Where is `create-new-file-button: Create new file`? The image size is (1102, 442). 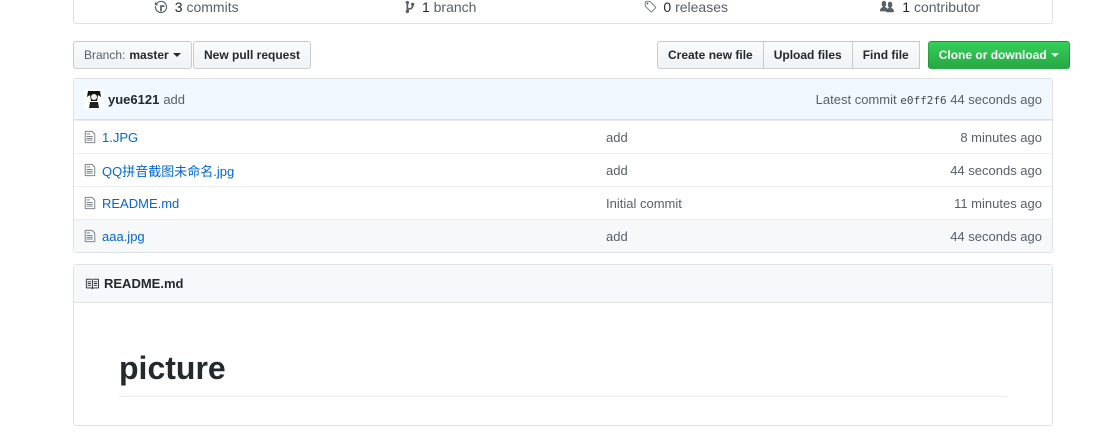 create-new-file-button: Create new file is located at coordinates (710, 55).